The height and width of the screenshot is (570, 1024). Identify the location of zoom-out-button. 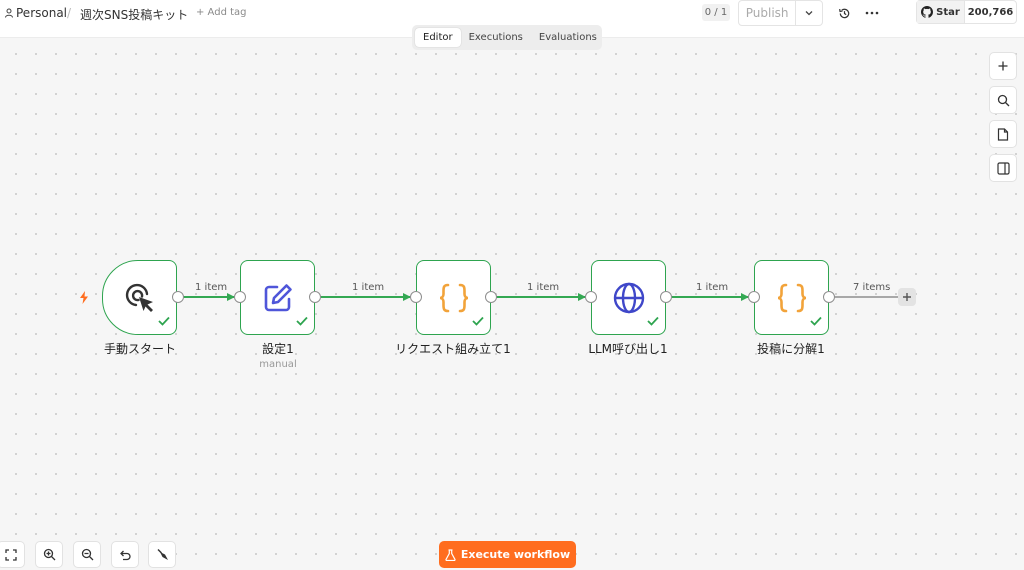
(87, 554).